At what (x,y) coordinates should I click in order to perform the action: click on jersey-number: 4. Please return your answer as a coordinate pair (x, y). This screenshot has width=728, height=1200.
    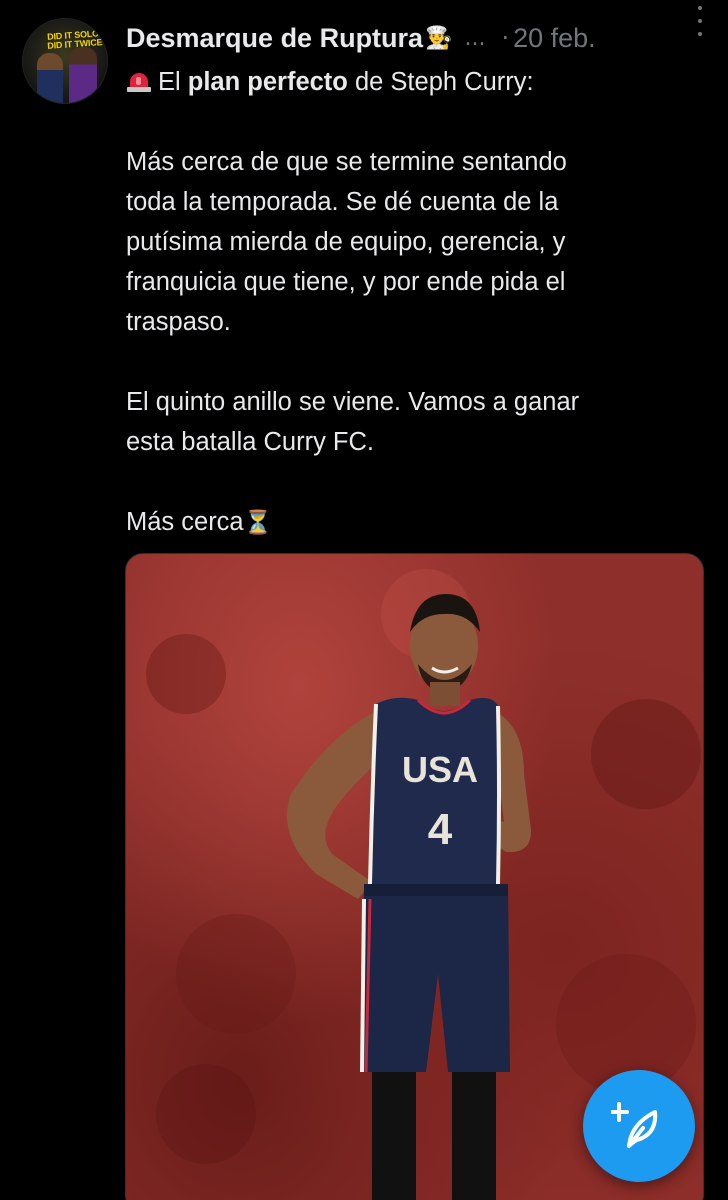
    Looking at the image, I should click on (440, 829).